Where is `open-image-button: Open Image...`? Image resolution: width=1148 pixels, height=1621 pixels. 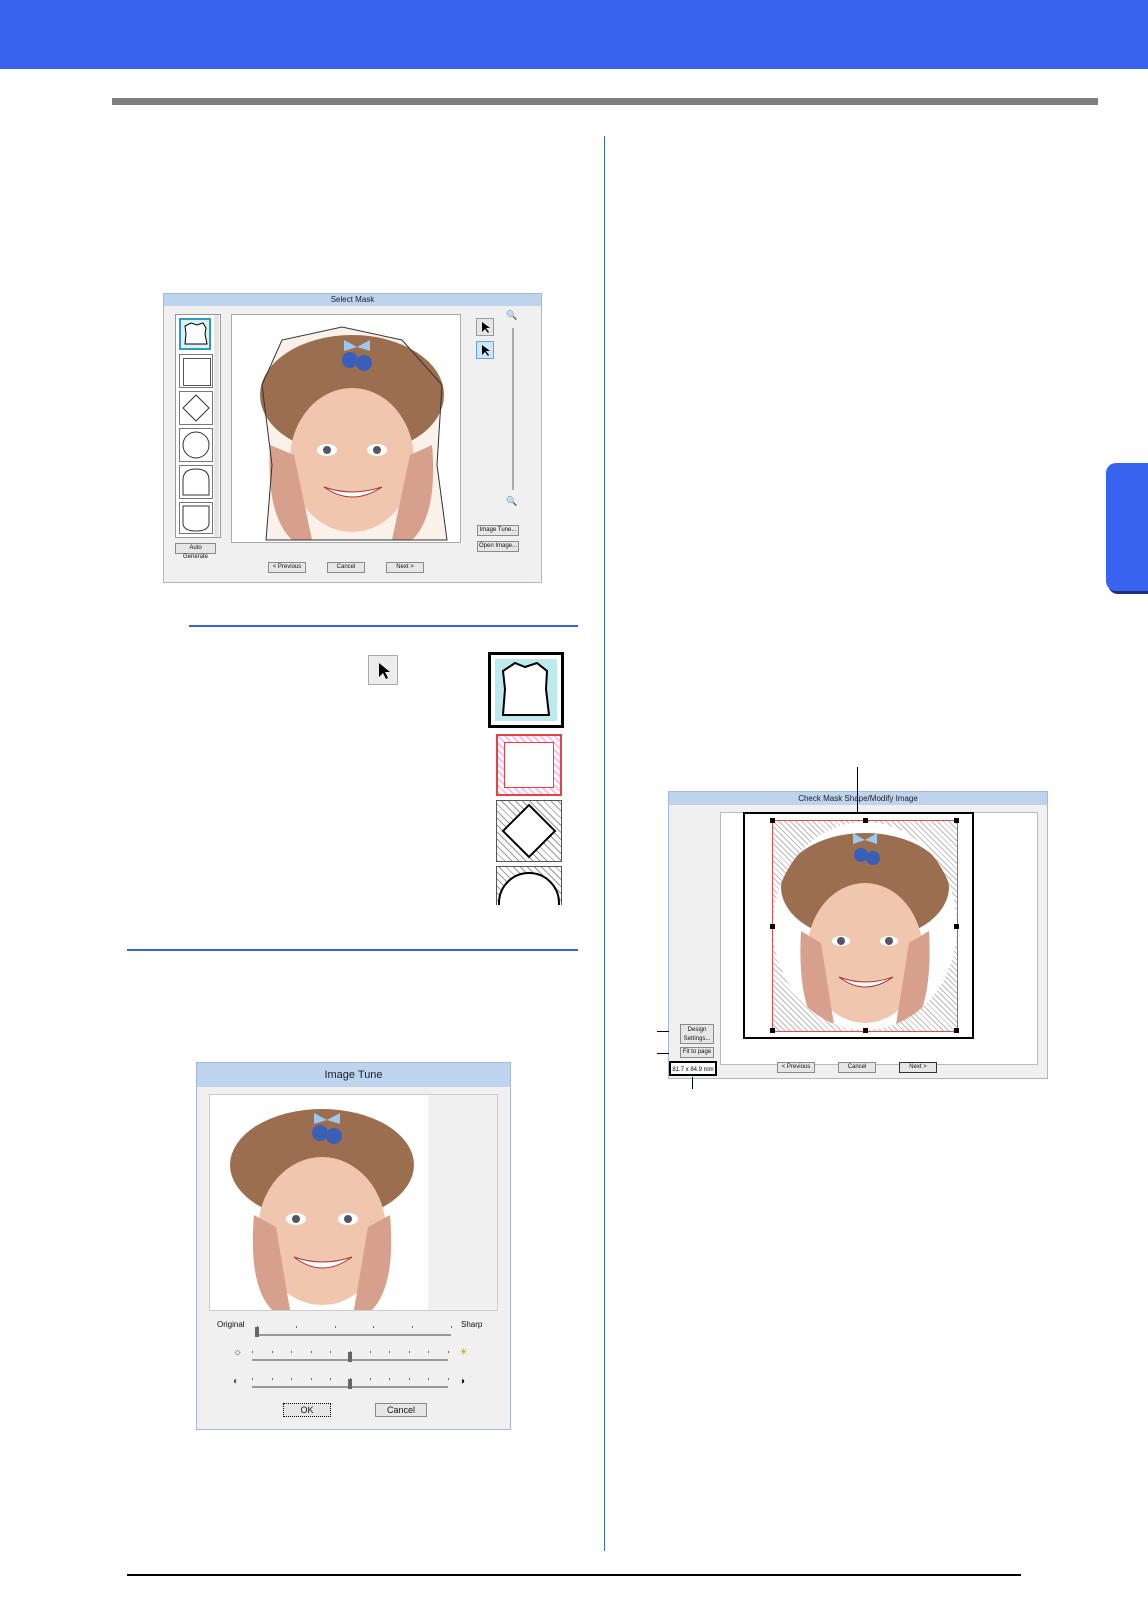 open-image-button: Open Image... is located at coordinates (498, 546).